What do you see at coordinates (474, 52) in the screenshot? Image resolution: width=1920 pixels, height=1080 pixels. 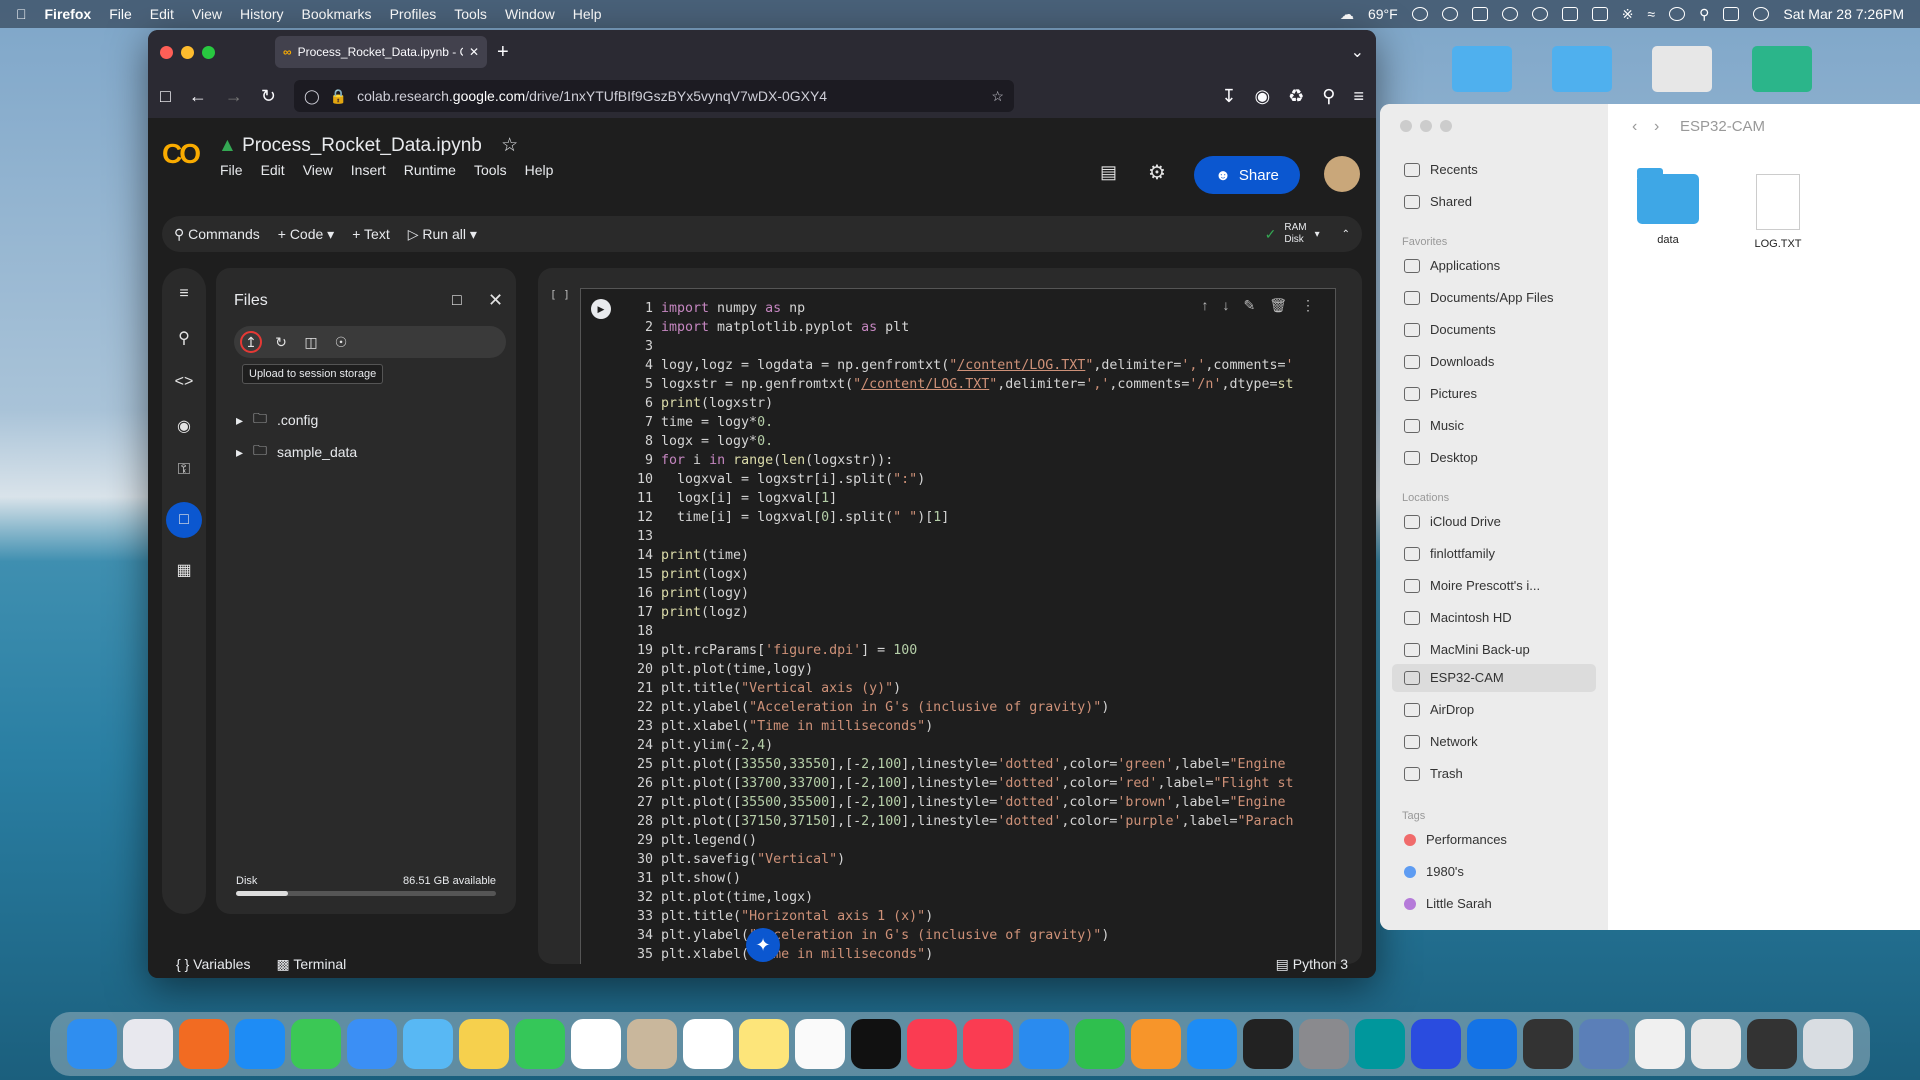 I see `tab-close-icon: ✕` at bounding box center [474, 52].